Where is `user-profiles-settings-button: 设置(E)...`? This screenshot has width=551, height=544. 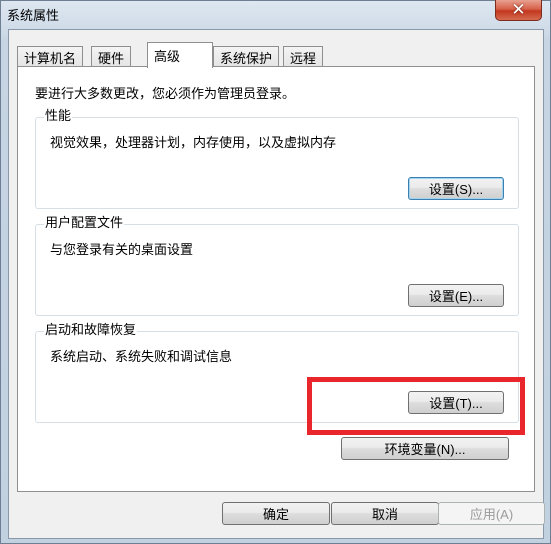
user-profiles-settings-button: 设置(E)... is located at coordinates (456, 295).